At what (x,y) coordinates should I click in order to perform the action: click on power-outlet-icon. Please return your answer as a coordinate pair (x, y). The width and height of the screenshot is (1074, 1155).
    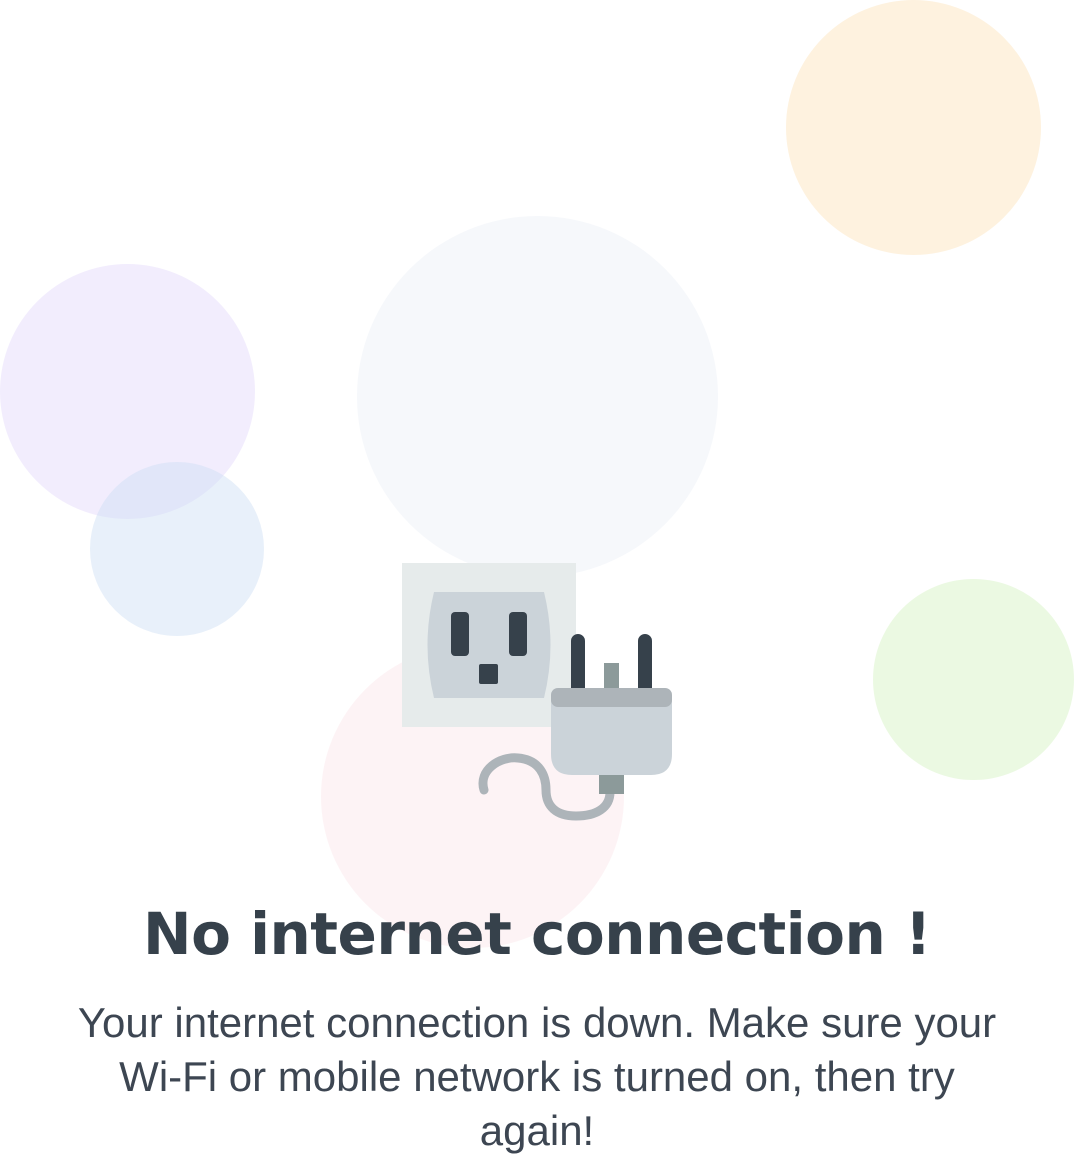
    Looking at the image, I should click on (489, 645).